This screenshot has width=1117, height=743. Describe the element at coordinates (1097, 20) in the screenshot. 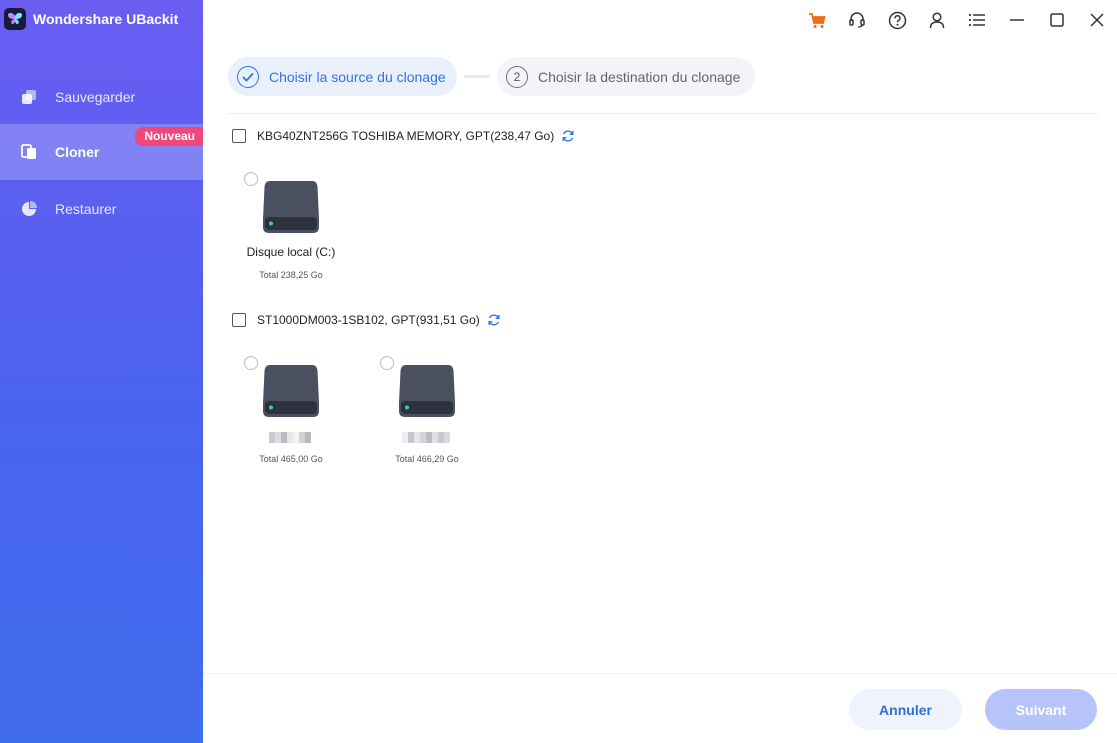

I see `close-icon` at that location.